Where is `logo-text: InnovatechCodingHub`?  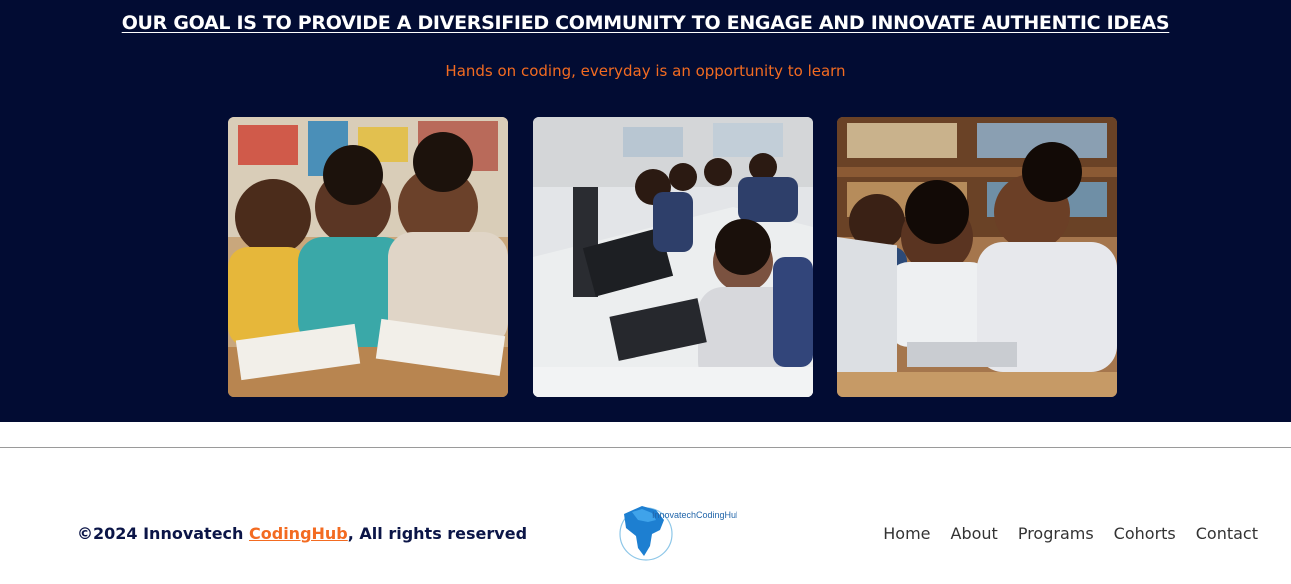
logo-text: InnovatechCodingHub is located at coordinates (694, 515).